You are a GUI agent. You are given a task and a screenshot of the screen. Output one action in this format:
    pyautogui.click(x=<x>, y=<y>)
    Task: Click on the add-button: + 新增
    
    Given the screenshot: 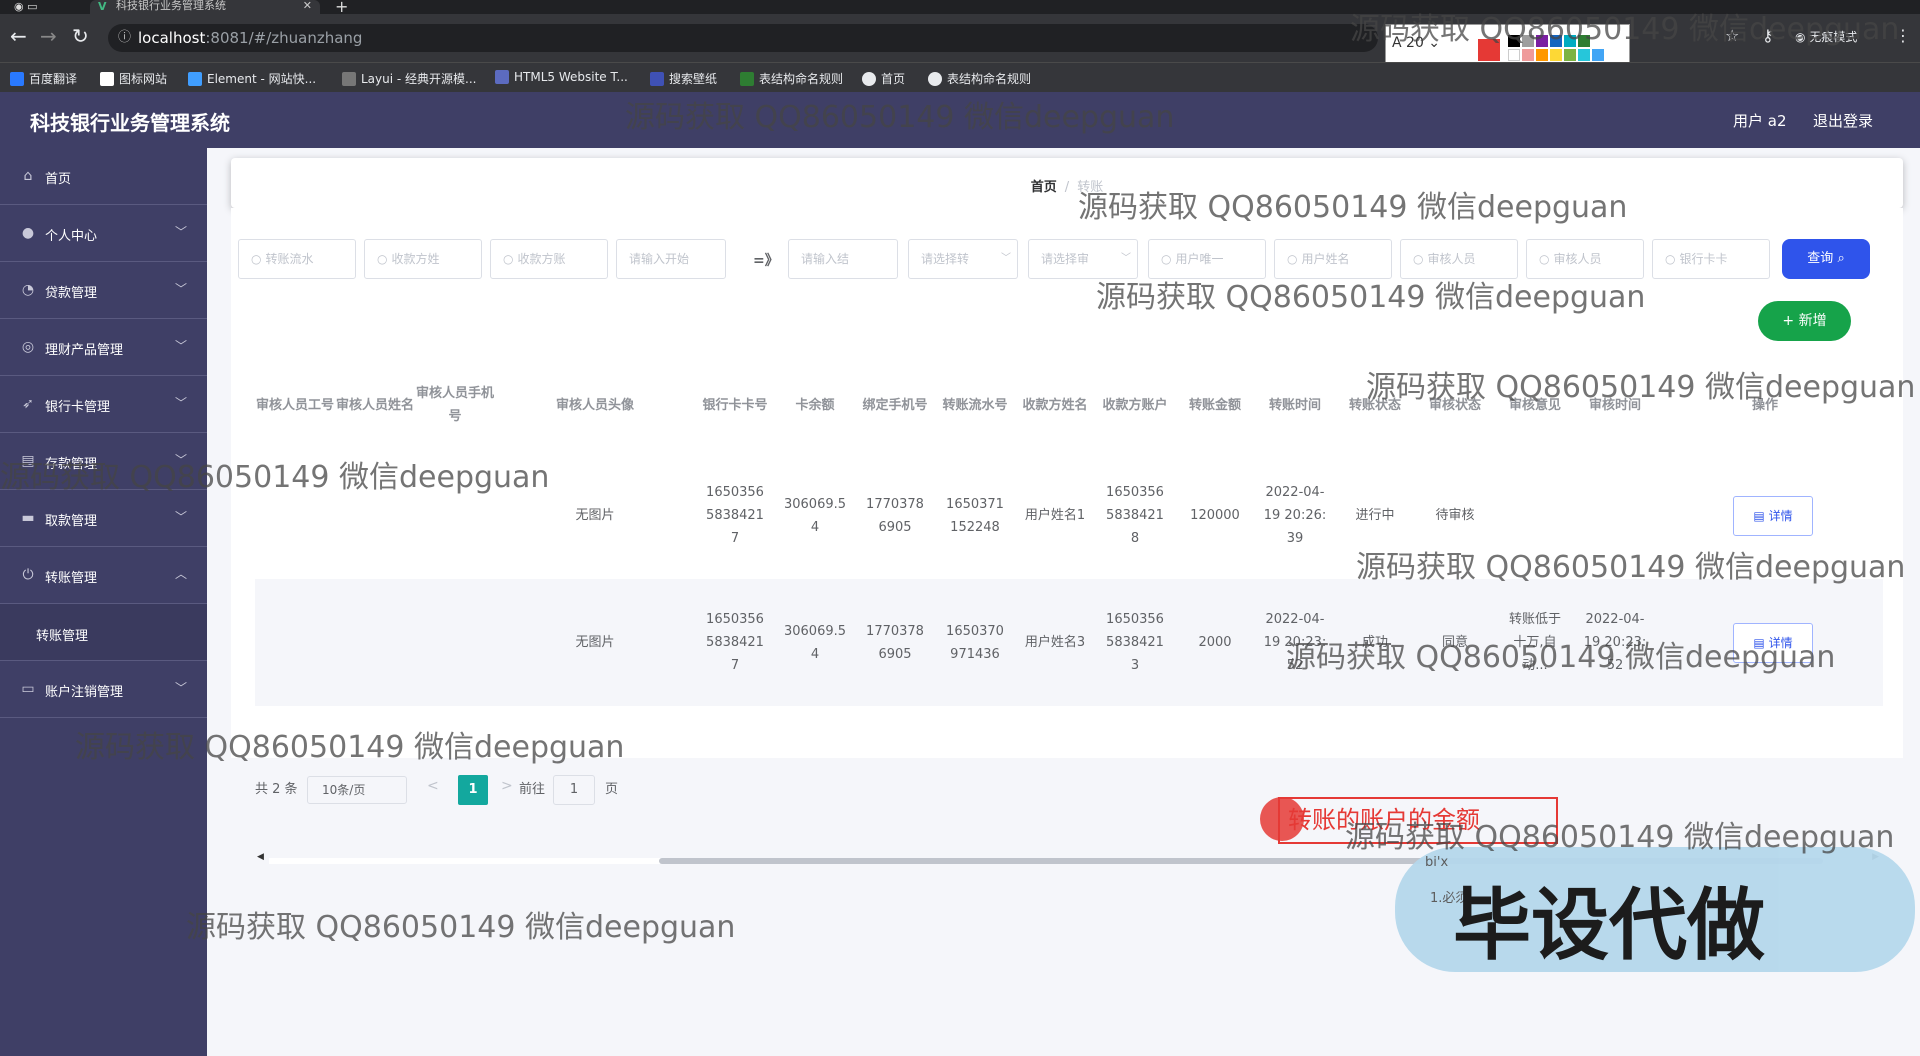 What is the action you would take?
    pyautogui.click(x=1804, y=321)
    